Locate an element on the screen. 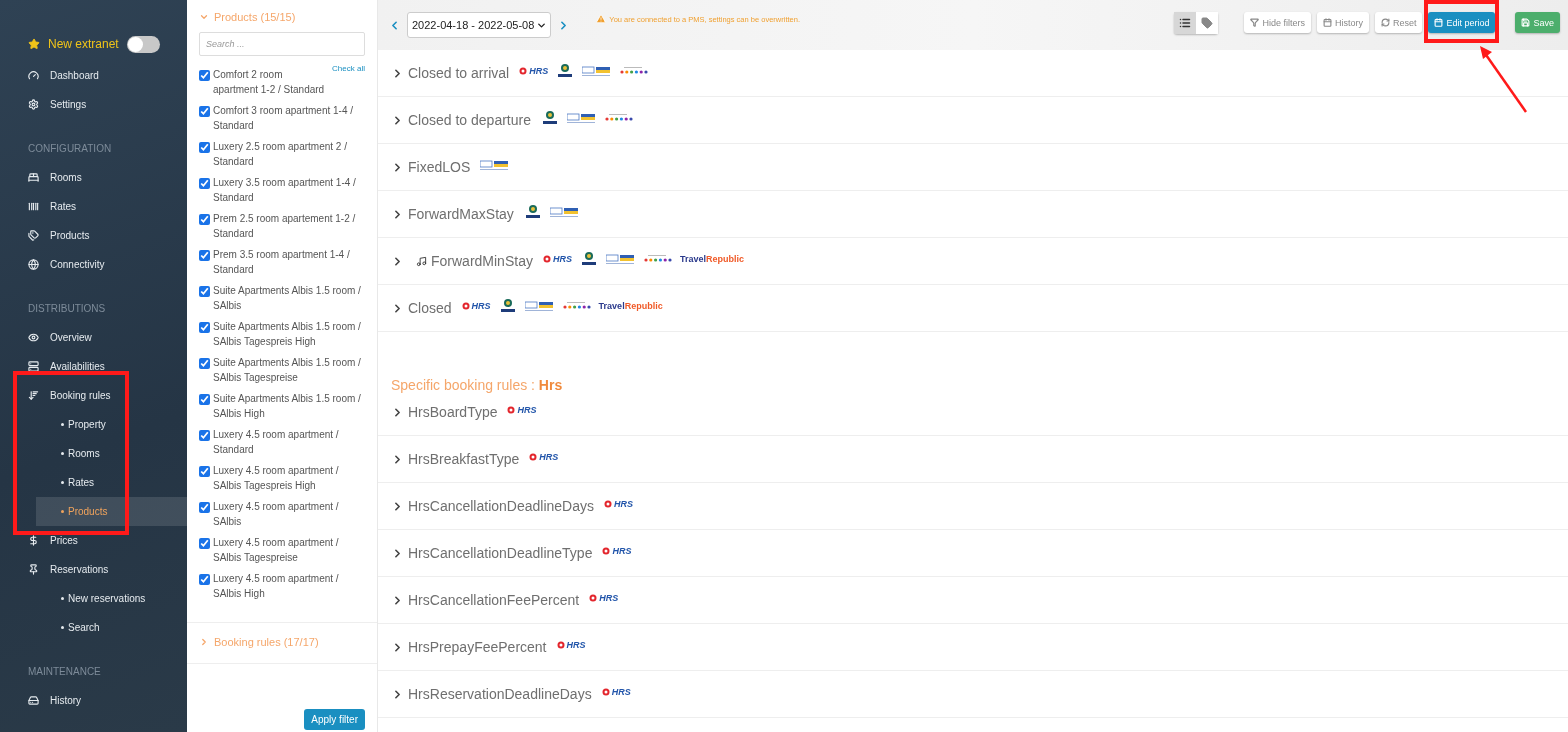 Image resolution: width=1568 pixels, height=732 pixels. product-label: Luxery 4.5 room apartment / SAlbis Tagespreise is located at coordinates (276, 550).